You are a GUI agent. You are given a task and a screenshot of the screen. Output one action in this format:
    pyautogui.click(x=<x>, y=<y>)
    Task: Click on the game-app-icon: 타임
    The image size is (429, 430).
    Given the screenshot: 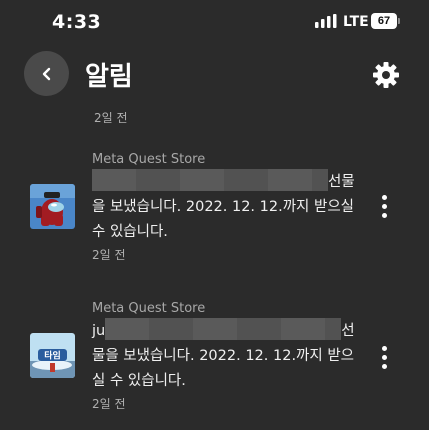 What is the action you would take?
    pyautogui.click(x=52, y=355)
    